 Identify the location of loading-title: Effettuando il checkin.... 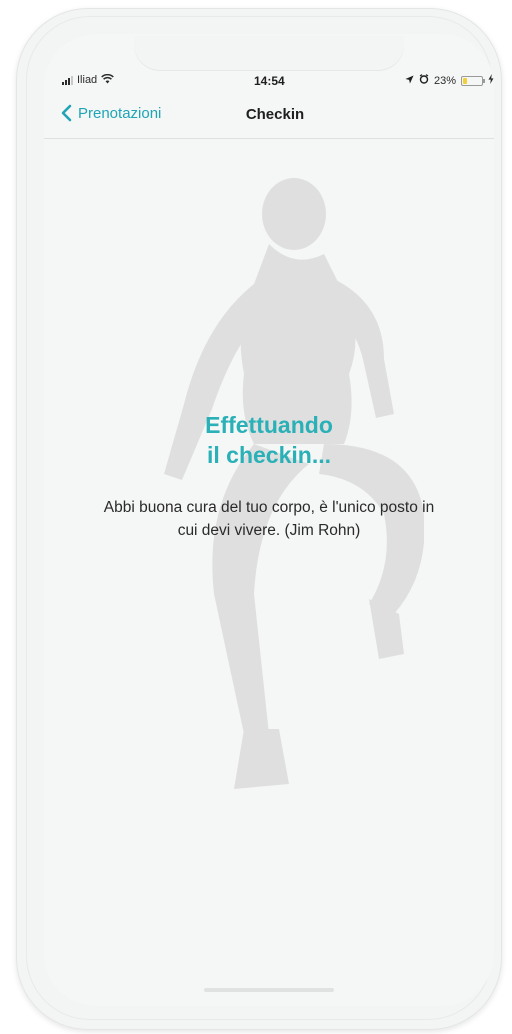
(269, 440).